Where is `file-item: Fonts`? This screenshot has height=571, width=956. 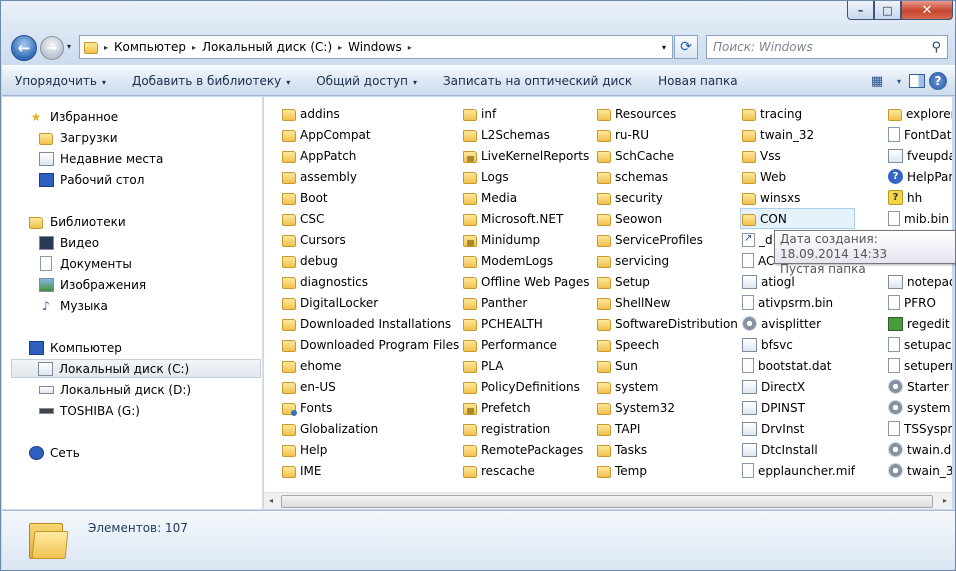 file-item: Fonts is located at coordinates (370, 407).